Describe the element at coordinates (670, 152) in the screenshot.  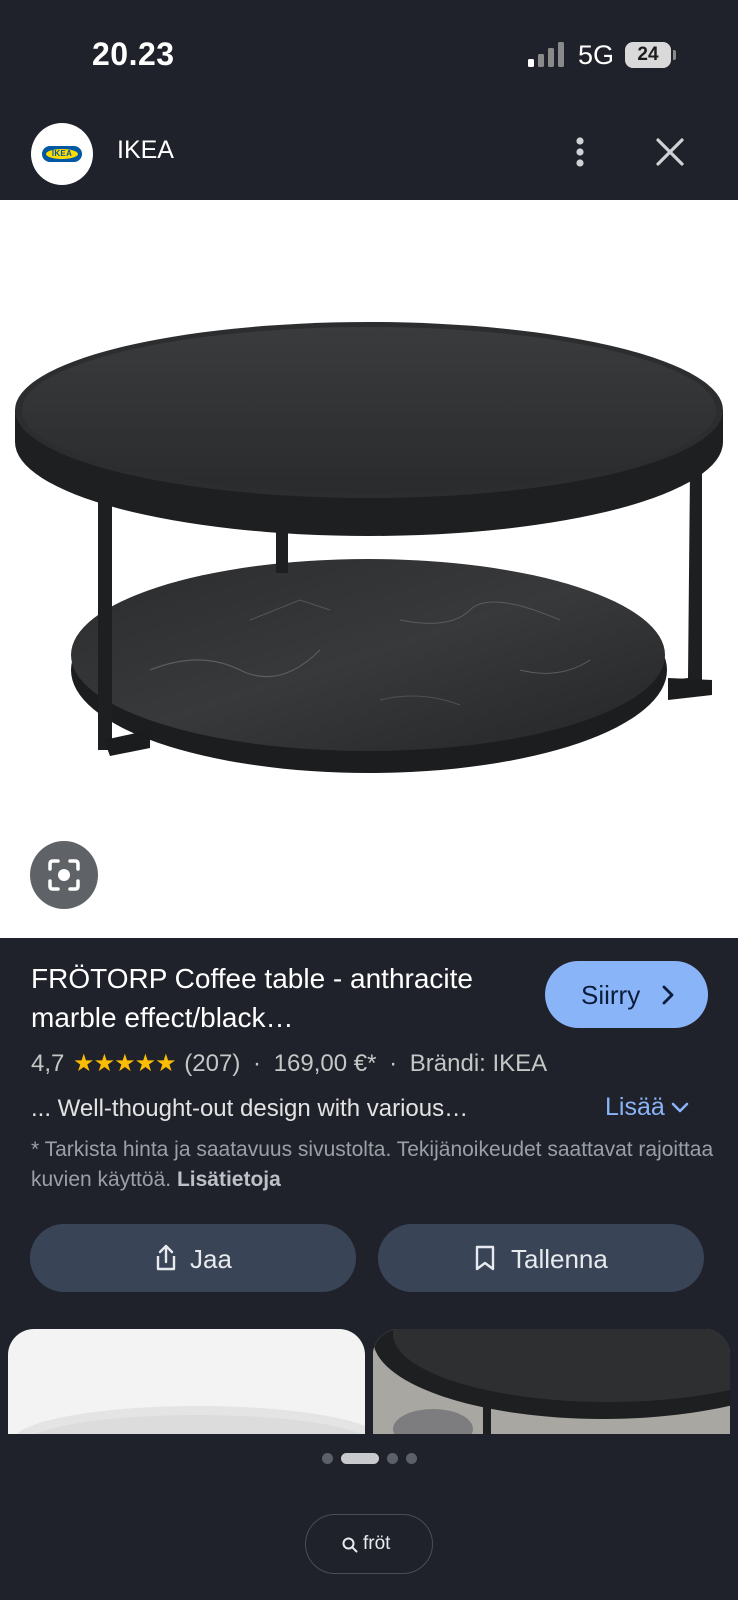
I see `close-icon` at that location.